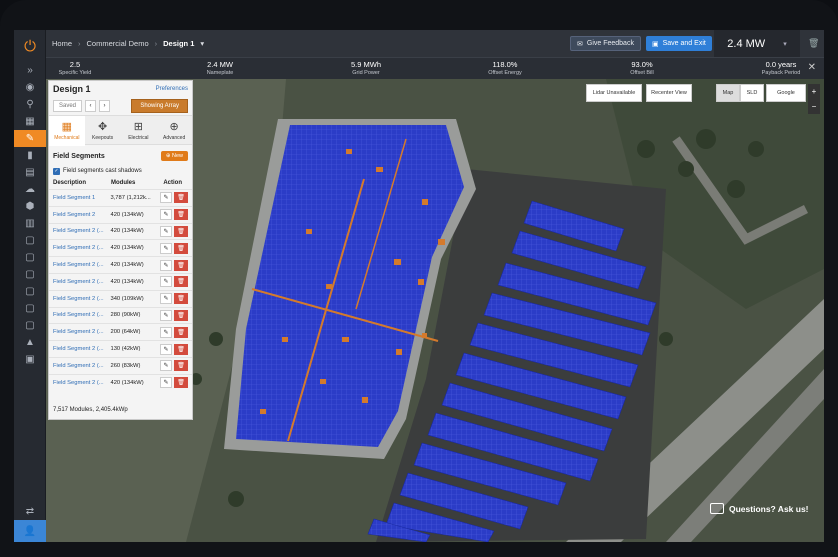 The image size is (838, 557). What do you see at coordinates (127, 382) in the screenshot?
I see `segment-modules: 420 (134kW)` at bounding box center [127, 382].